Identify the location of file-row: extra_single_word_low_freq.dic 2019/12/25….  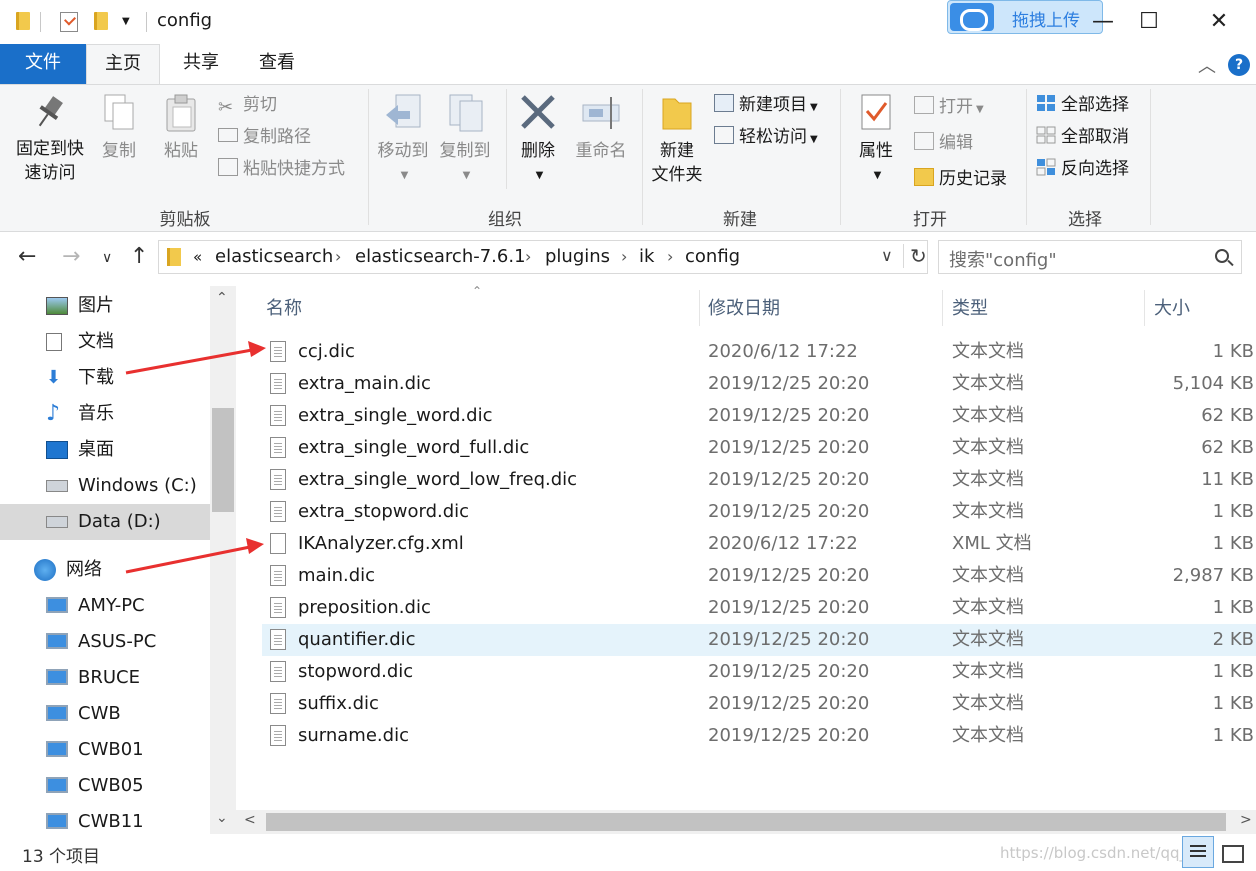
(759, 480).